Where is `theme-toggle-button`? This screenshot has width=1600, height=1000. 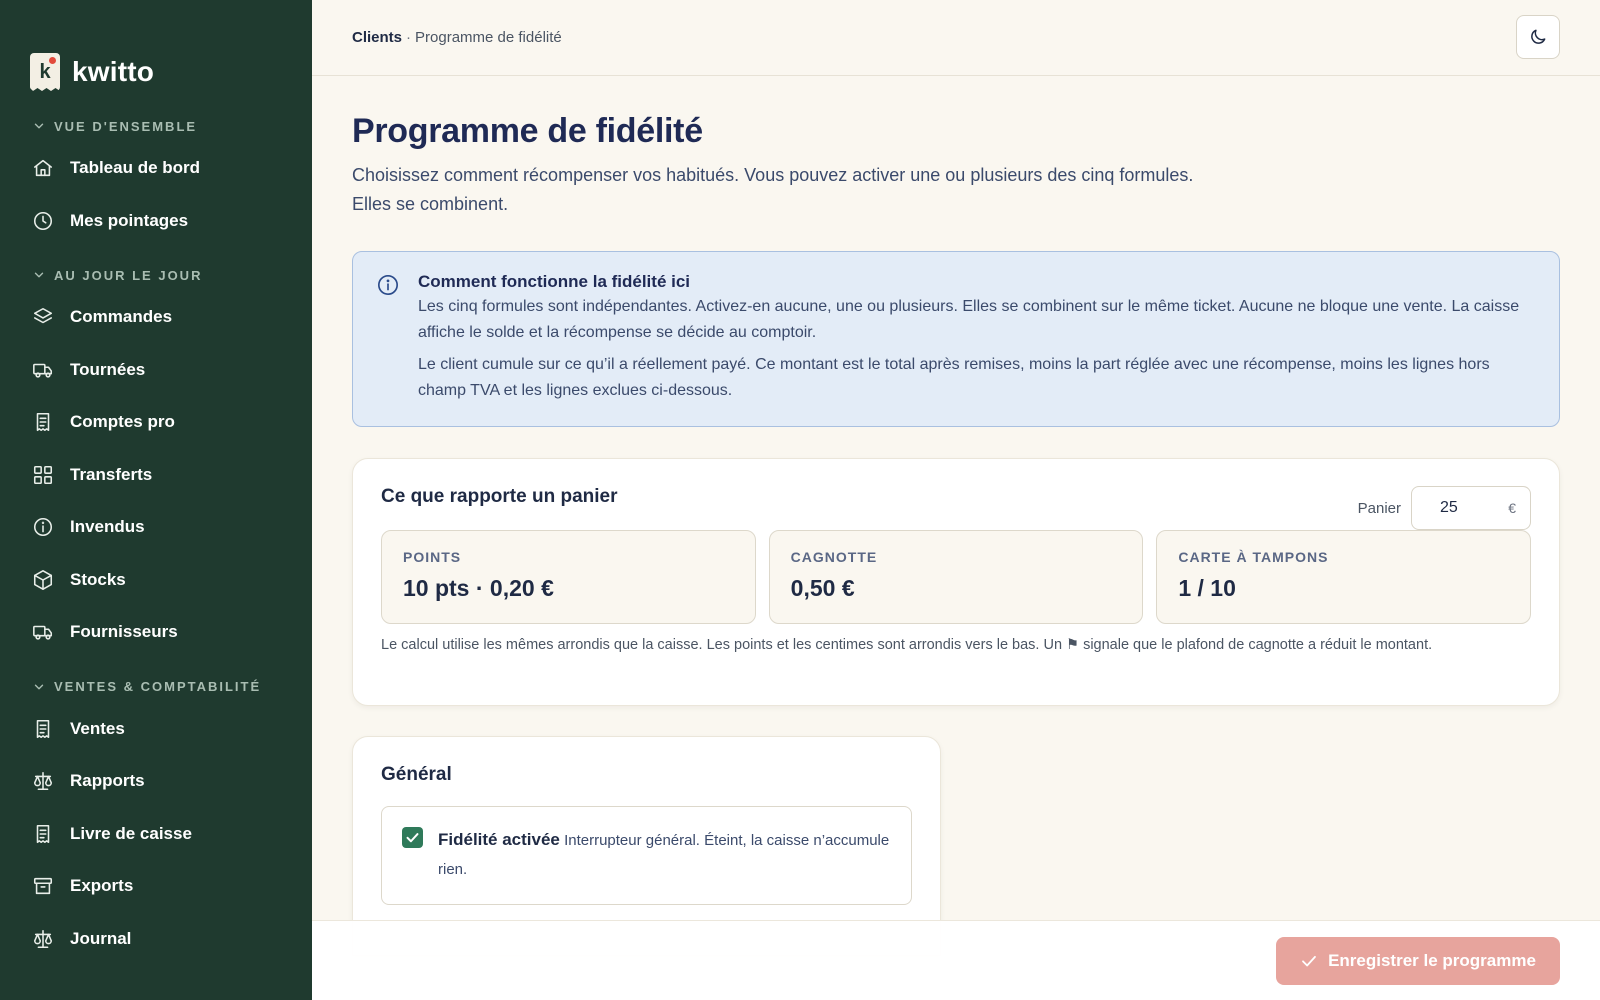
theme-toggle-button is located at coordinates (1538, 37).